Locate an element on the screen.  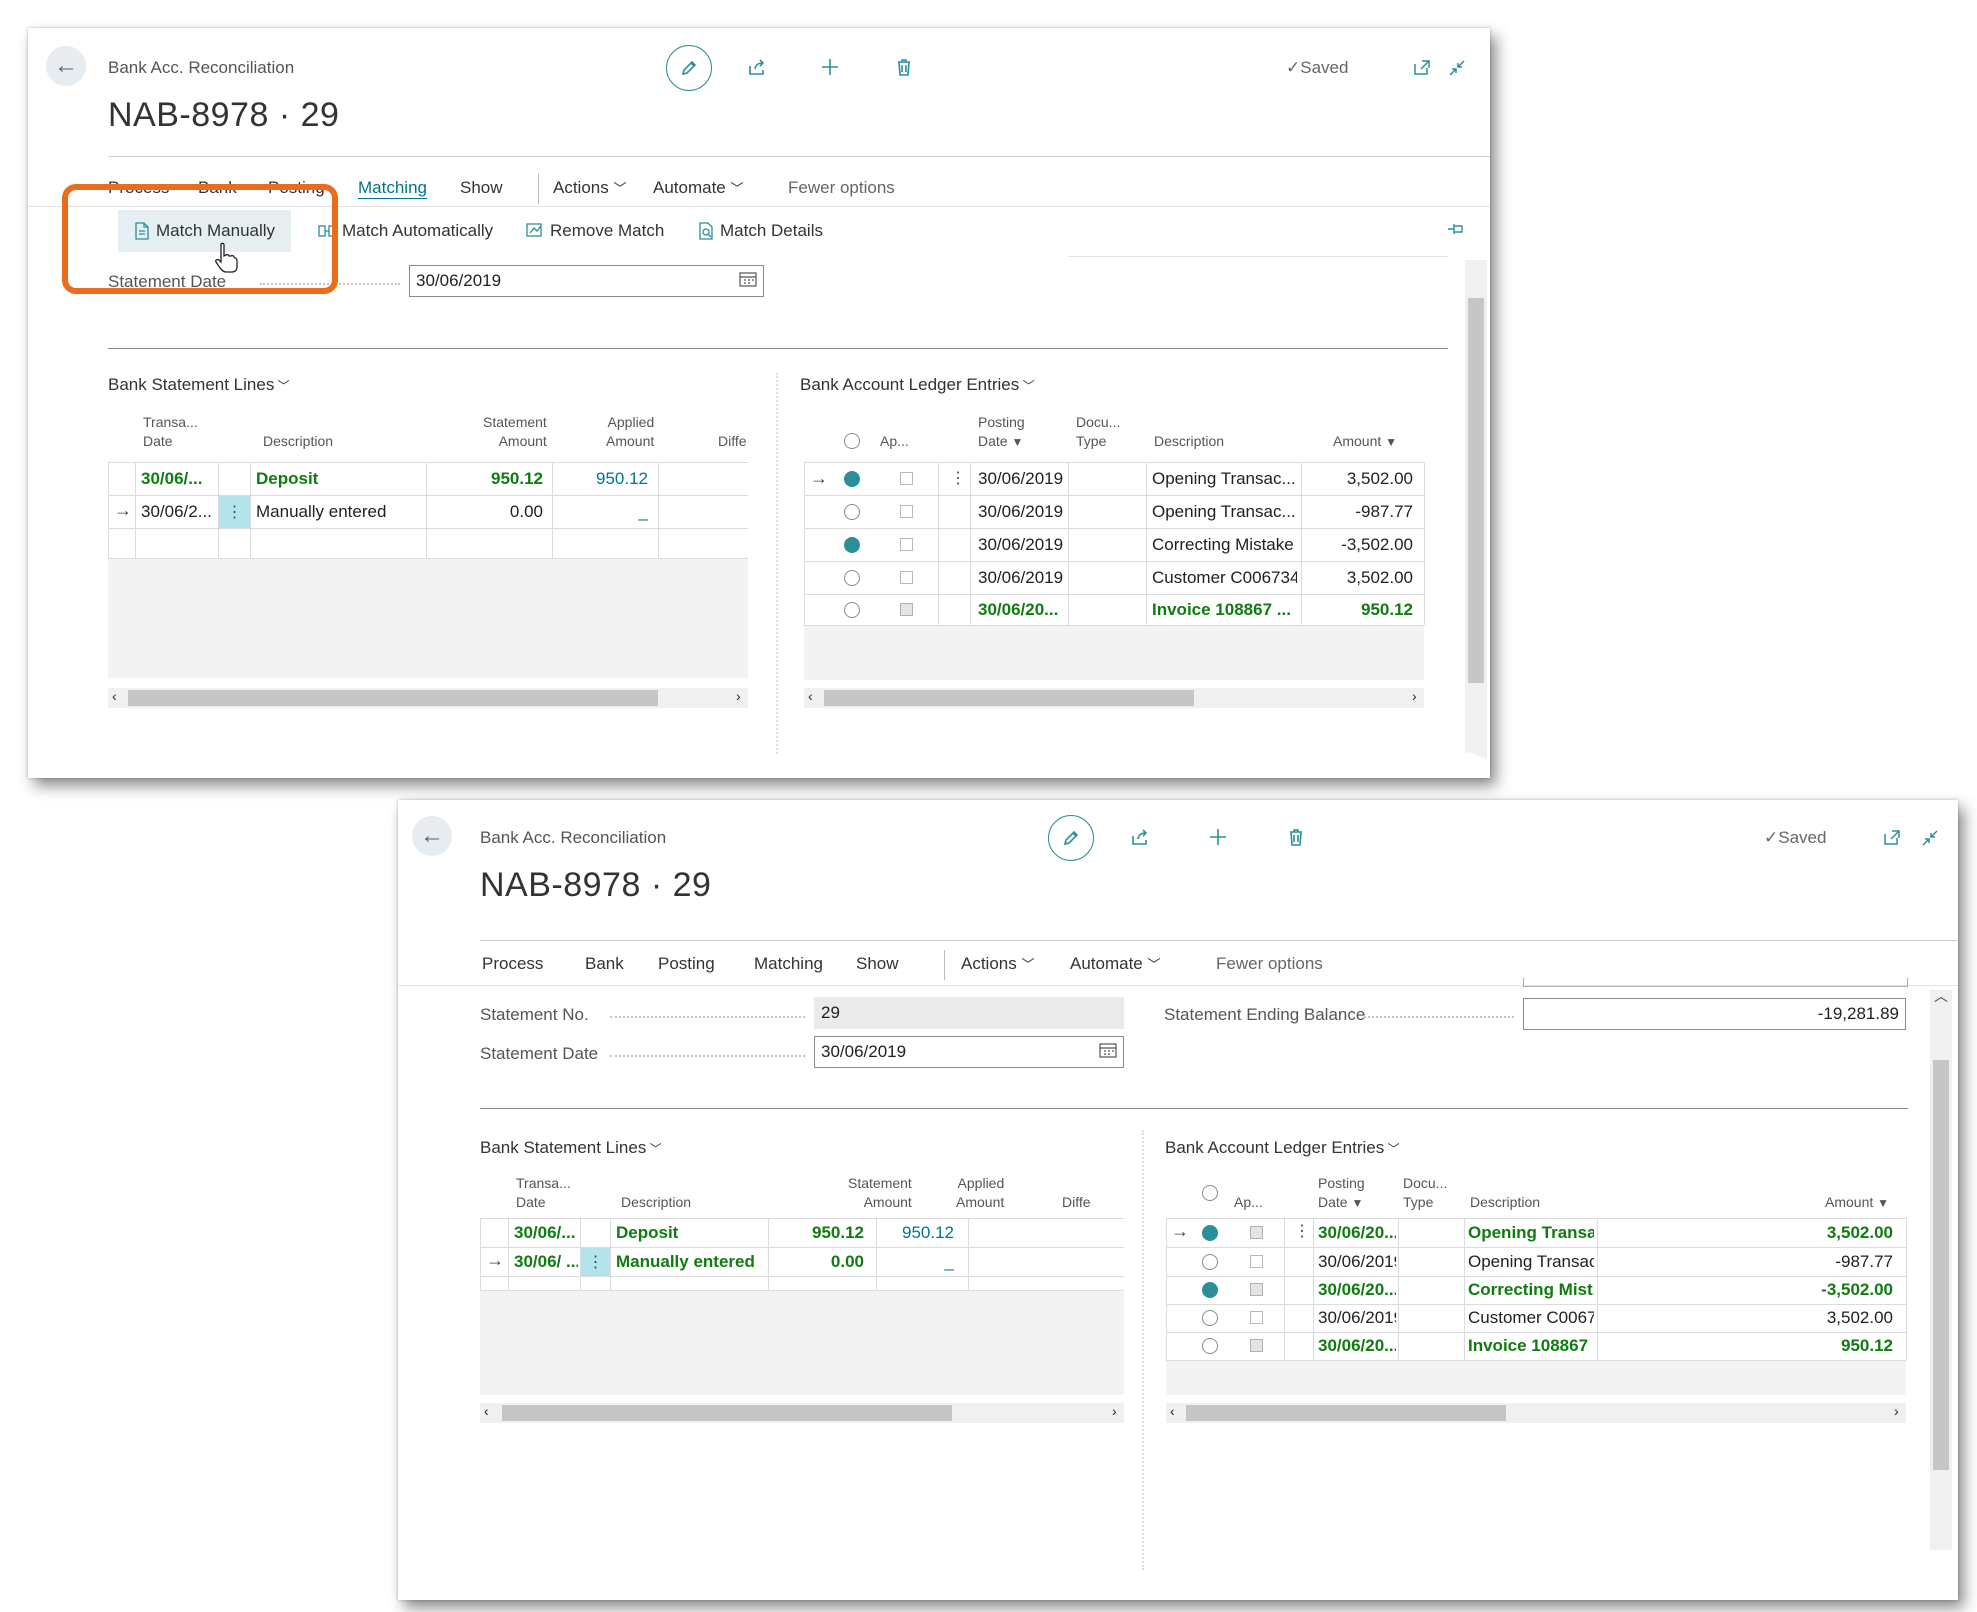
menu-bank: Bank is located at coordinates (604, 964).